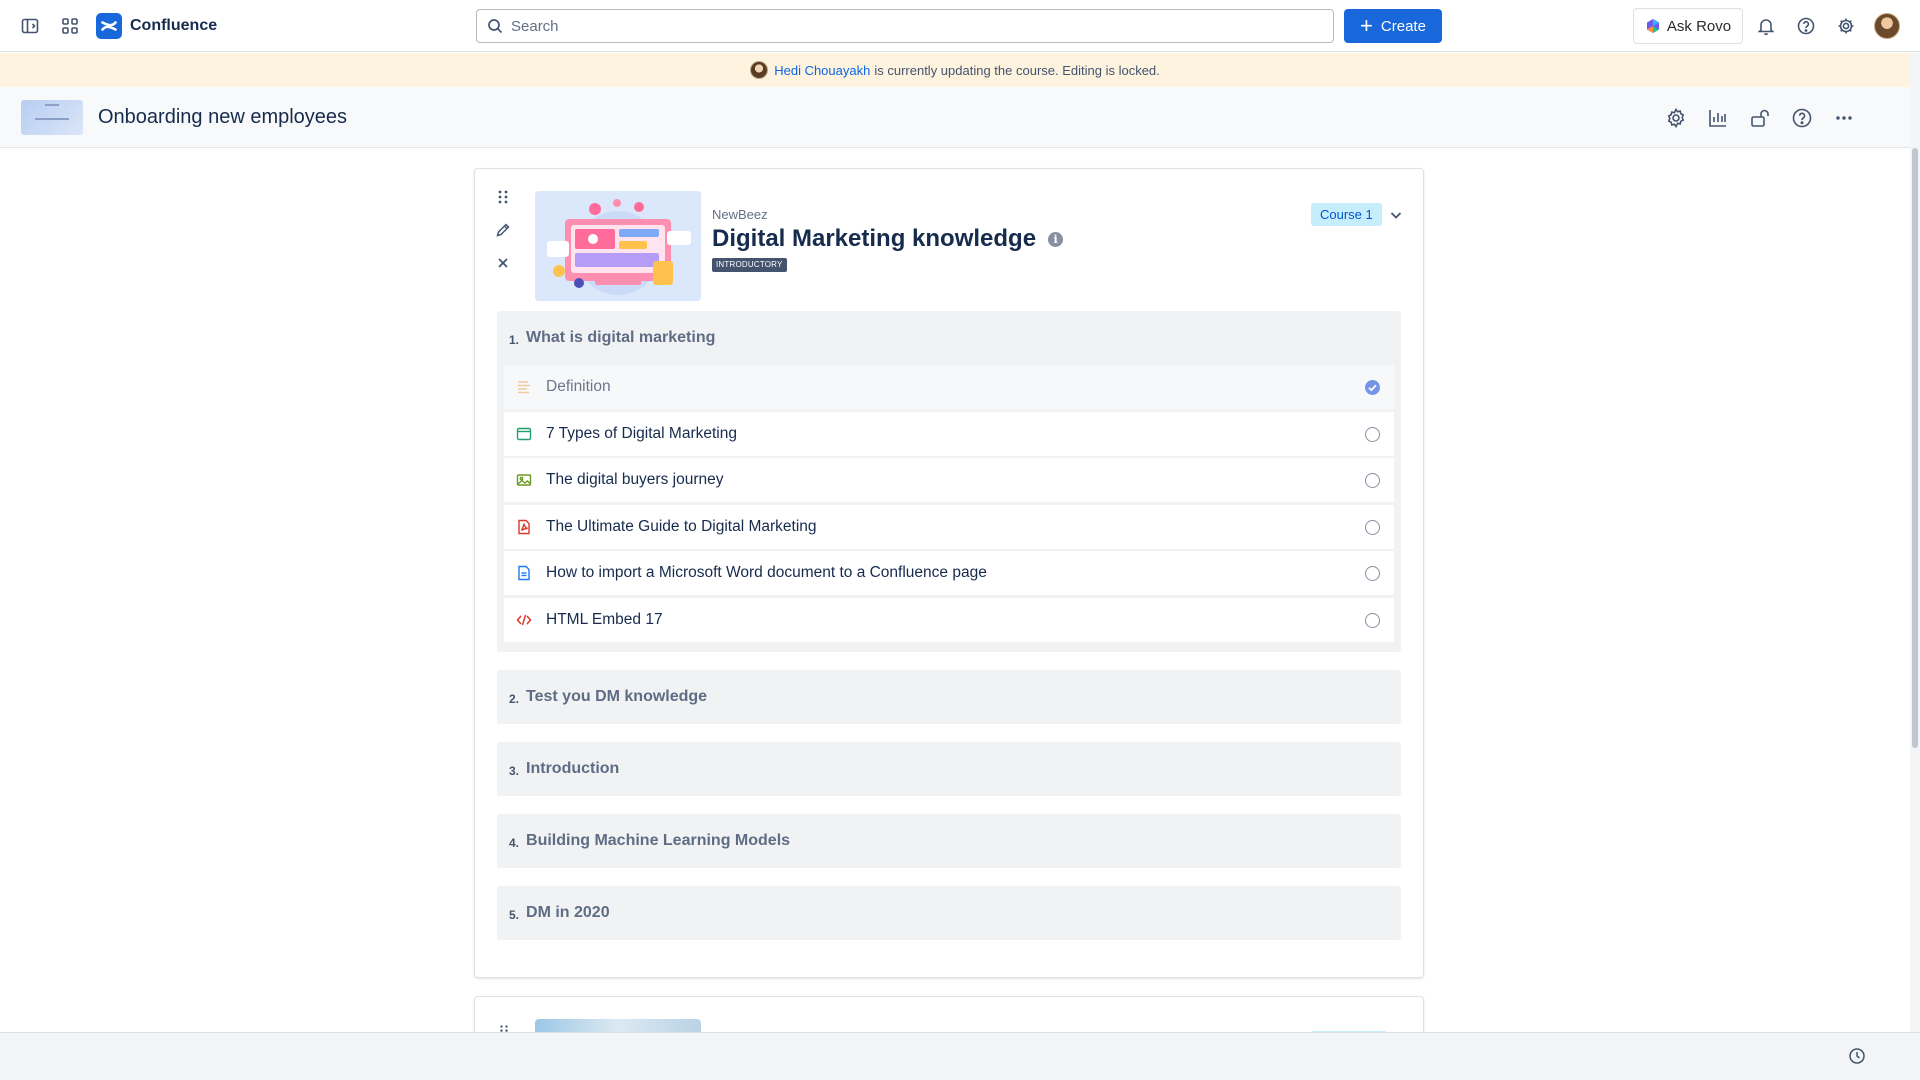 Image resolution: width=1920 pixels, height=1080 pixels. Describe the element at coordinates (1366, 25) in the screenshot. I see `plus-icon: +` at that location.